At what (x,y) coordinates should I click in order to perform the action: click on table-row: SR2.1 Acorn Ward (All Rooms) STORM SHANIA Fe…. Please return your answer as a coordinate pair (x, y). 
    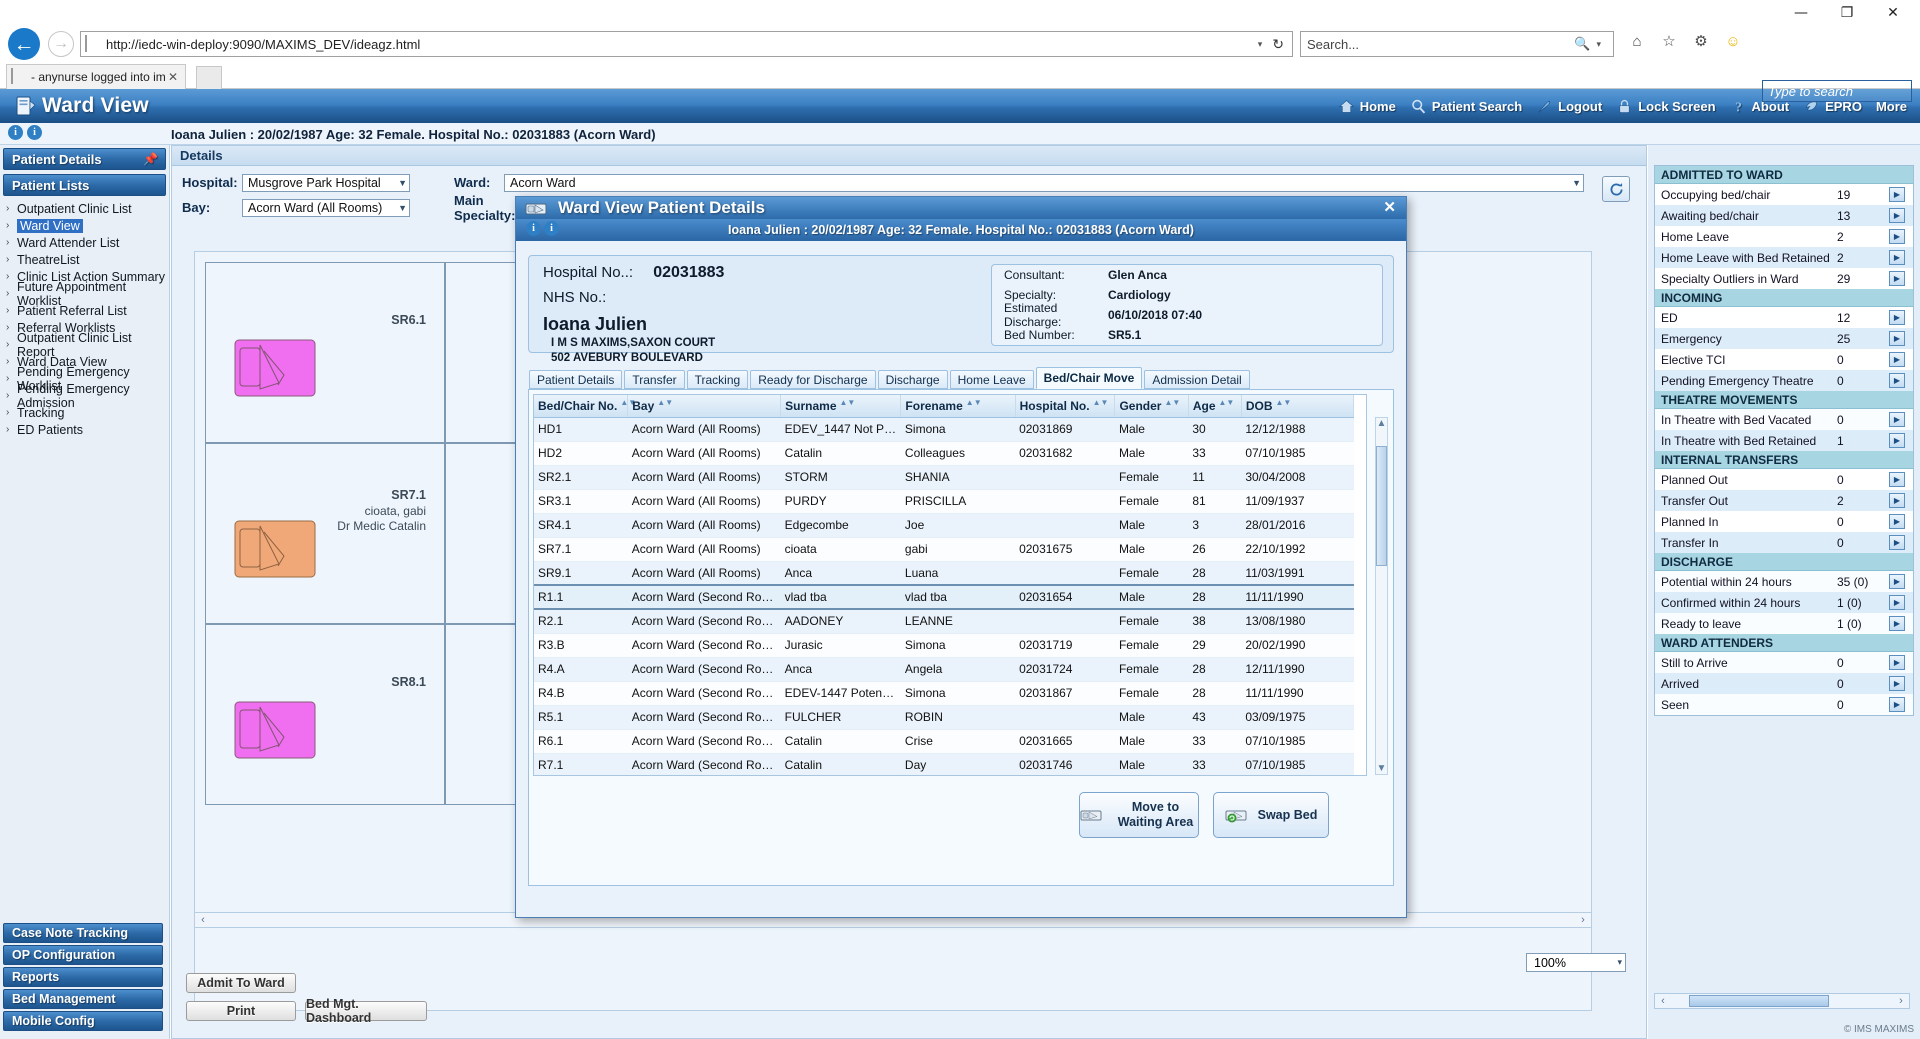
    Looking at the image, I should click on (944, 477).